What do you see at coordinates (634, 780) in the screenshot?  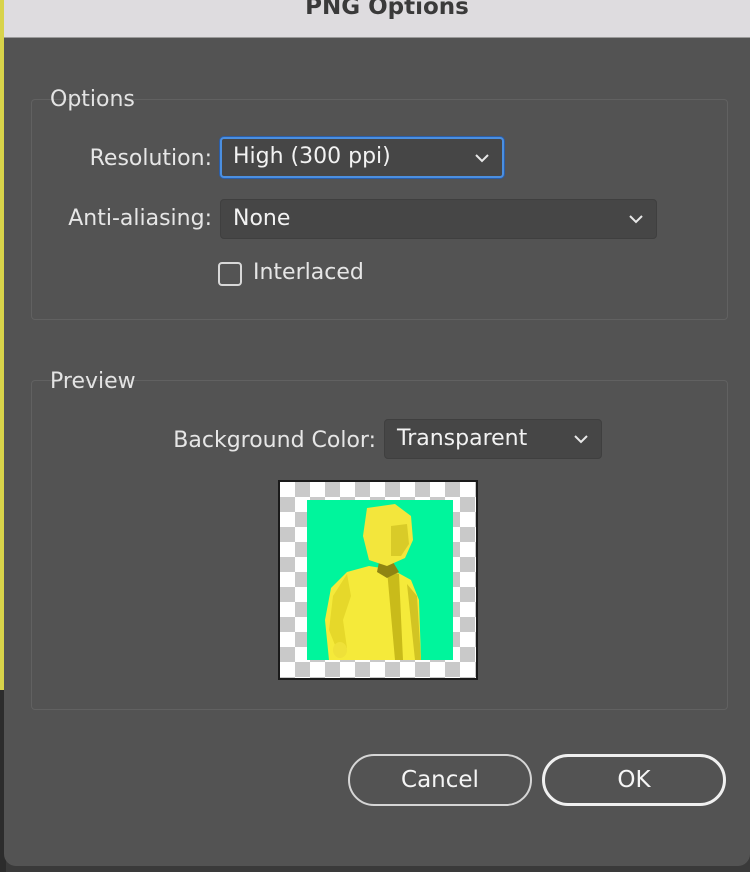 I see `ok-button: OK` at bounding box center [634, 780].